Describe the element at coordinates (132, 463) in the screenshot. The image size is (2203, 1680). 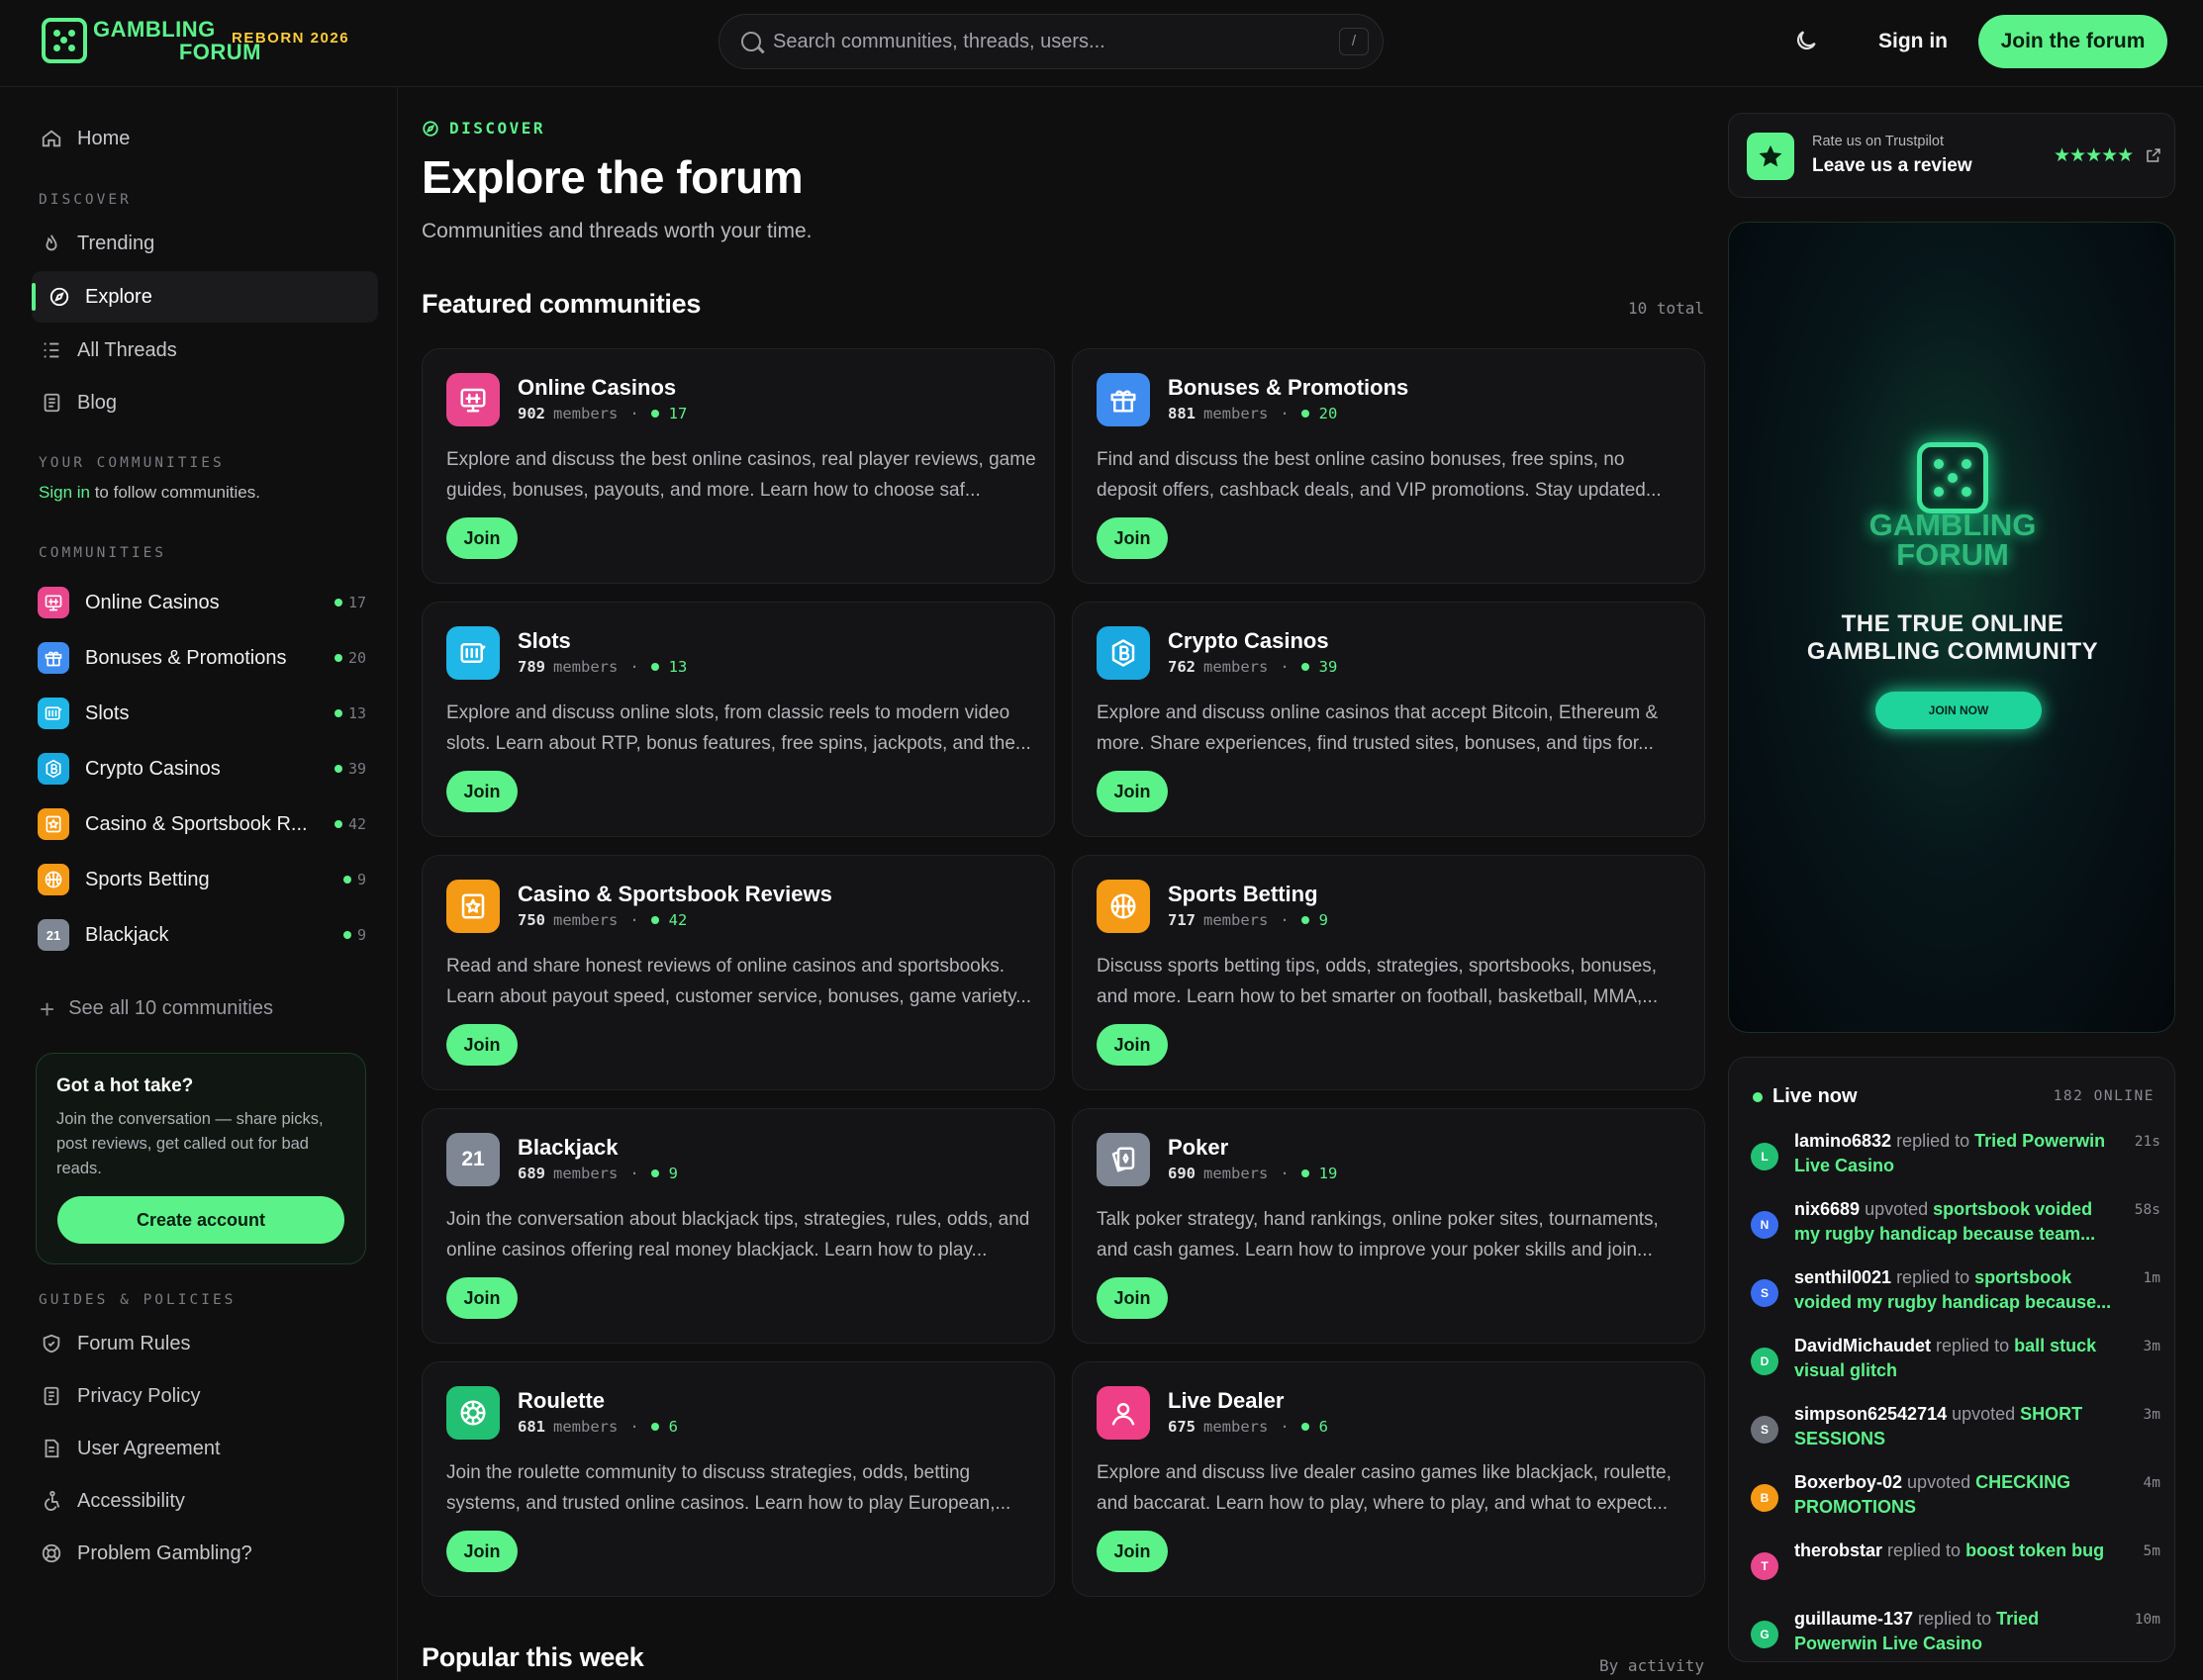
I see `your-communities-label: YOUR COMMUNITIES` at that location.